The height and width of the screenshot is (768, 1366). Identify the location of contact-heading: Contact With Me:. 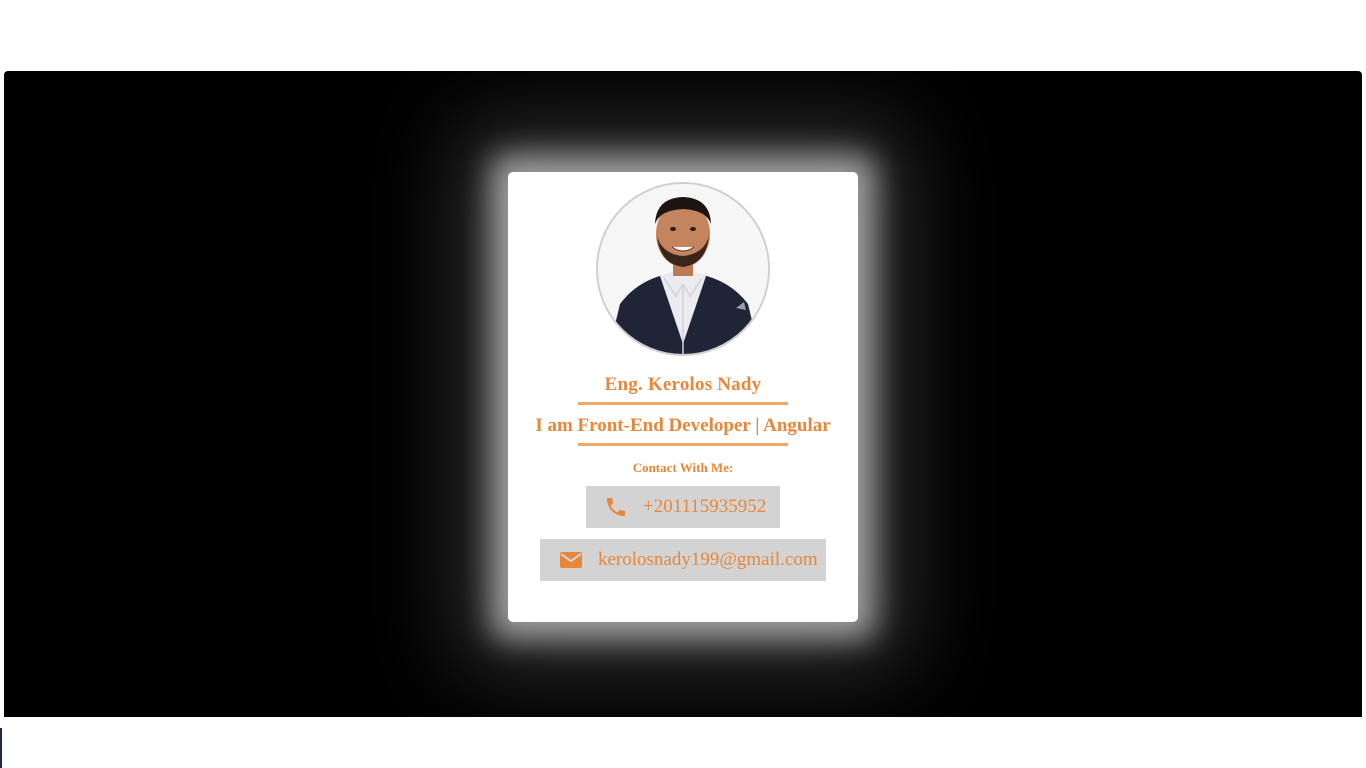
(683, 467).